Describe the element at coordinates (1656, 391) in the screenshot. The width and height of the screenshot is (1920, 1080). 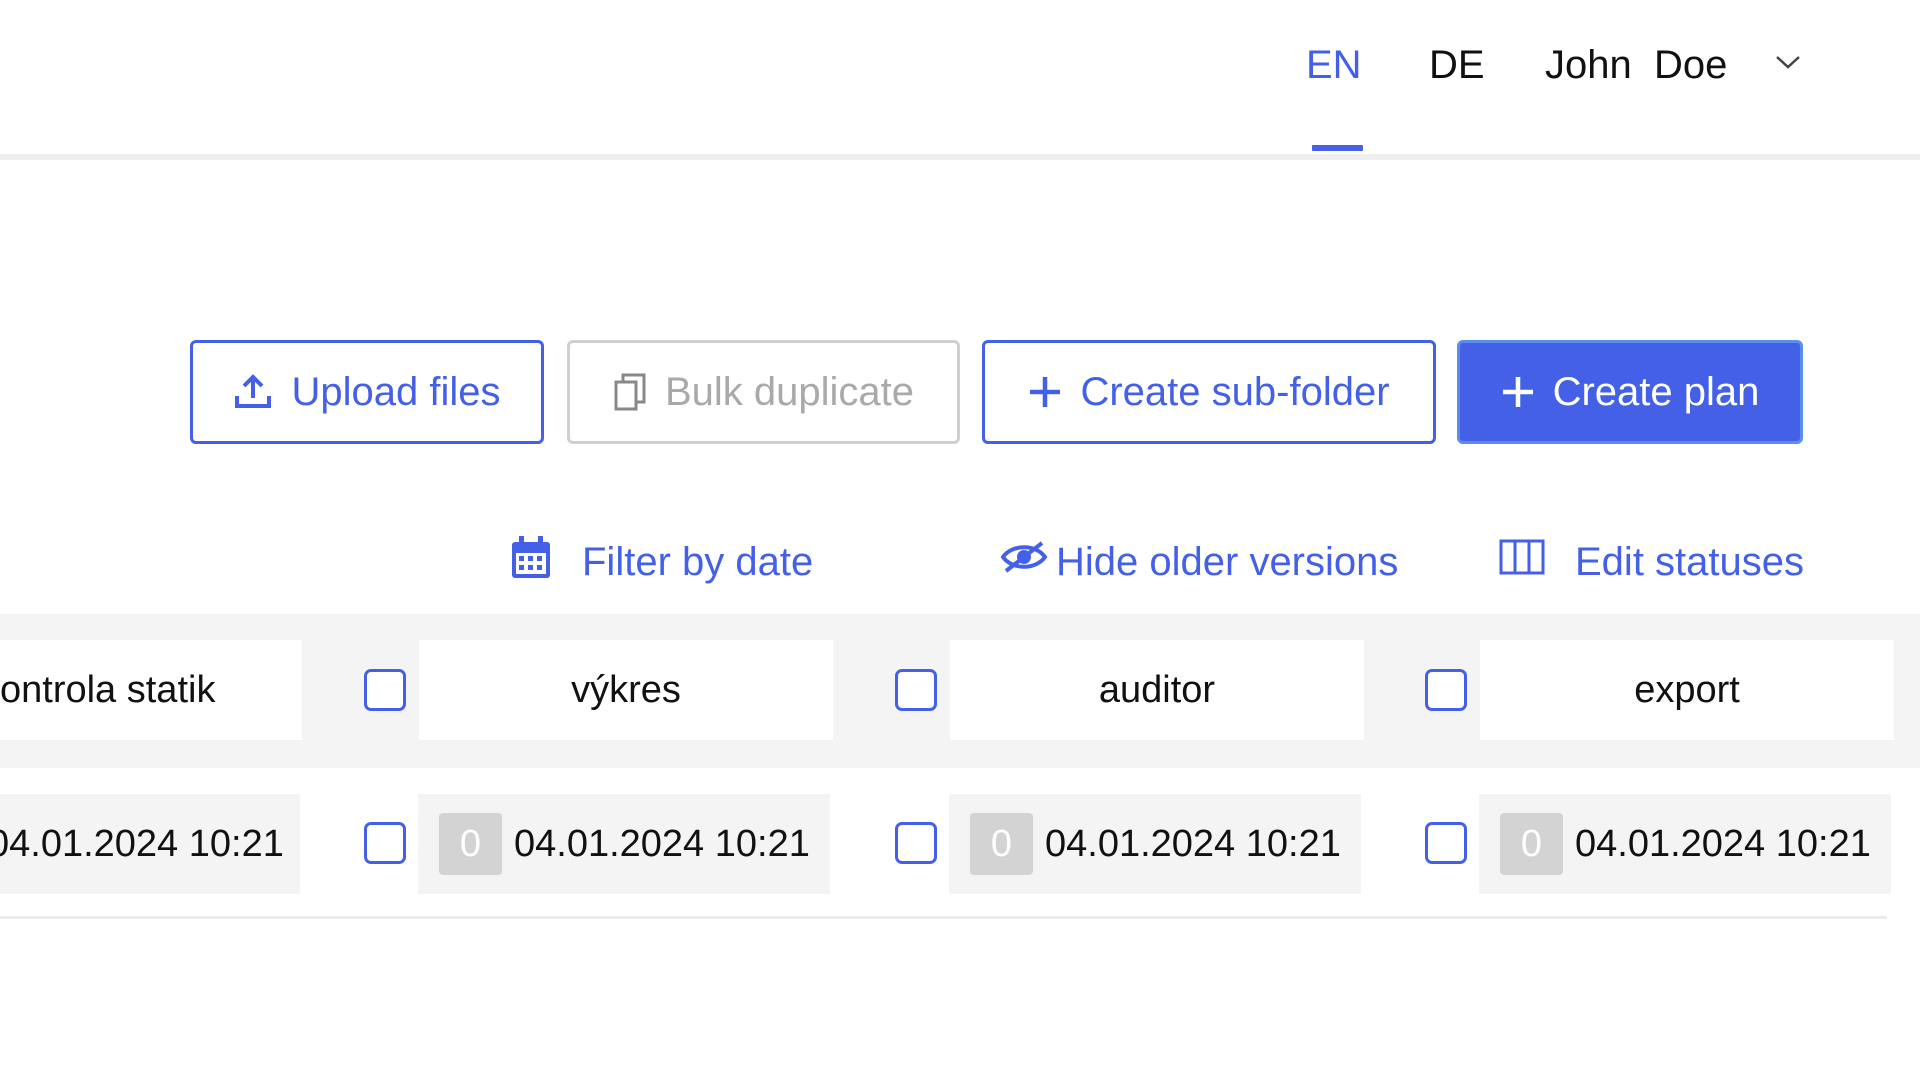
I see `create-plan-label: Create plan` at that location.